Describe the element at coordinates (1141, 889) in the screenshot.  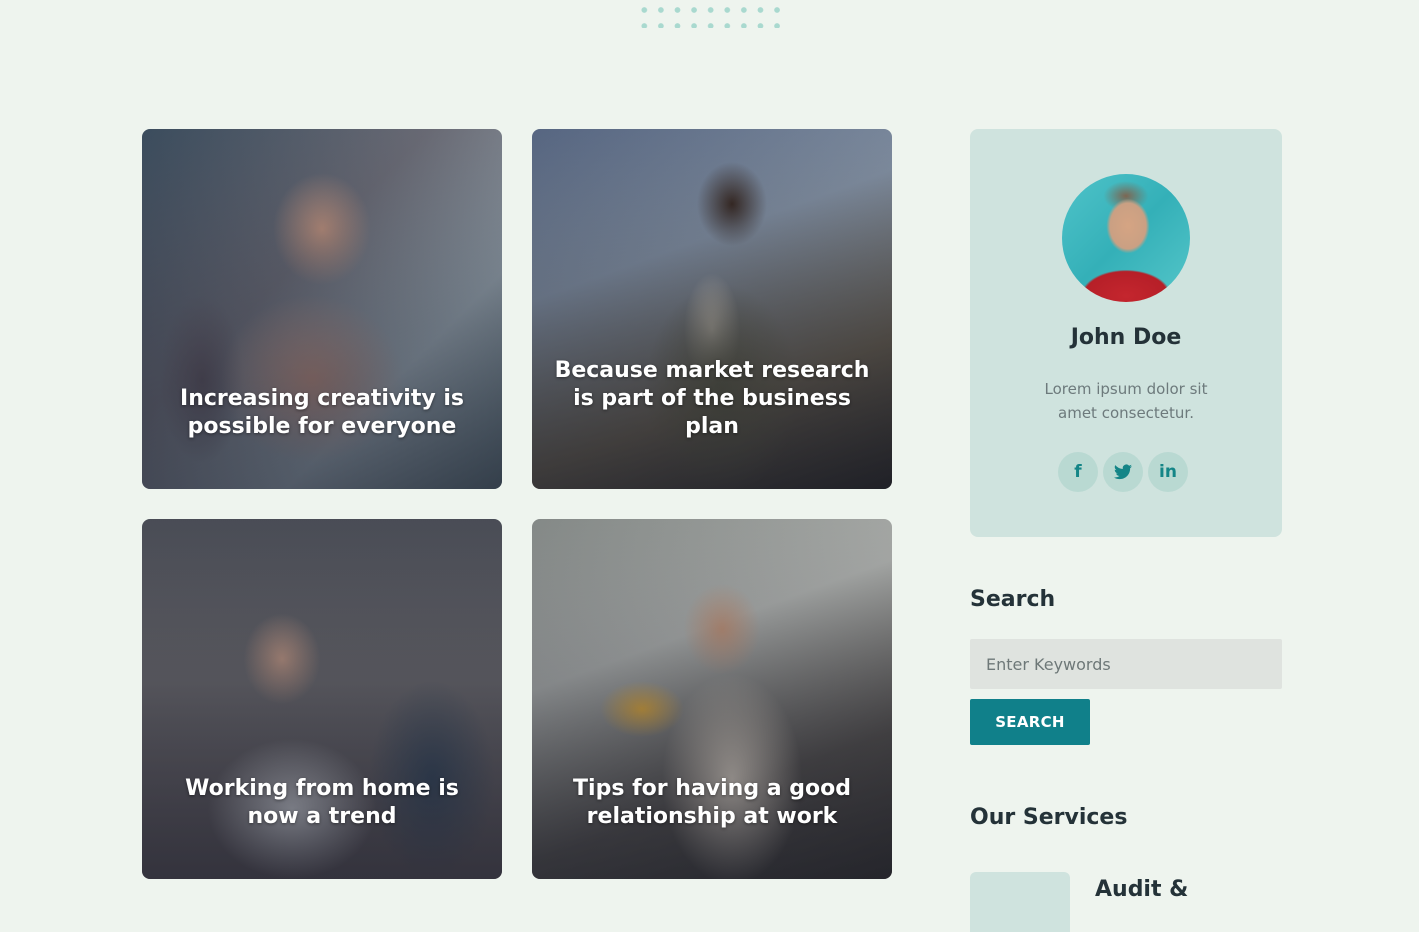
I see `service-title: Audit &` at that location.